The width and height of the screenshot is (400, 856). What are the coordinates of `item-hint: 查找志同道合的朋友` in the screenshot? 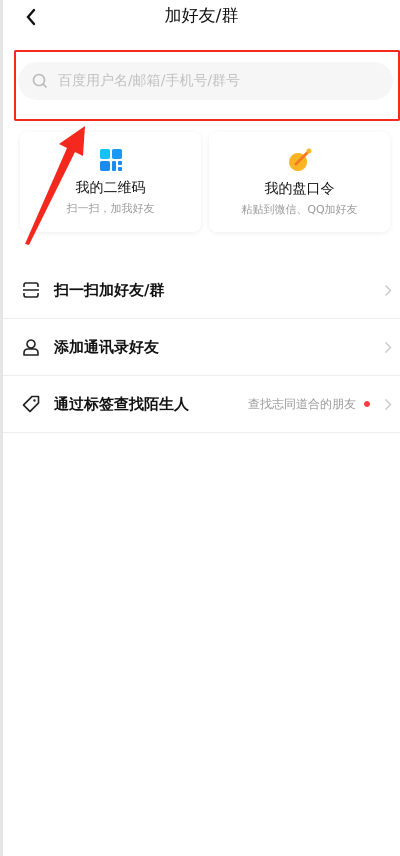 It's located at (302, 404).